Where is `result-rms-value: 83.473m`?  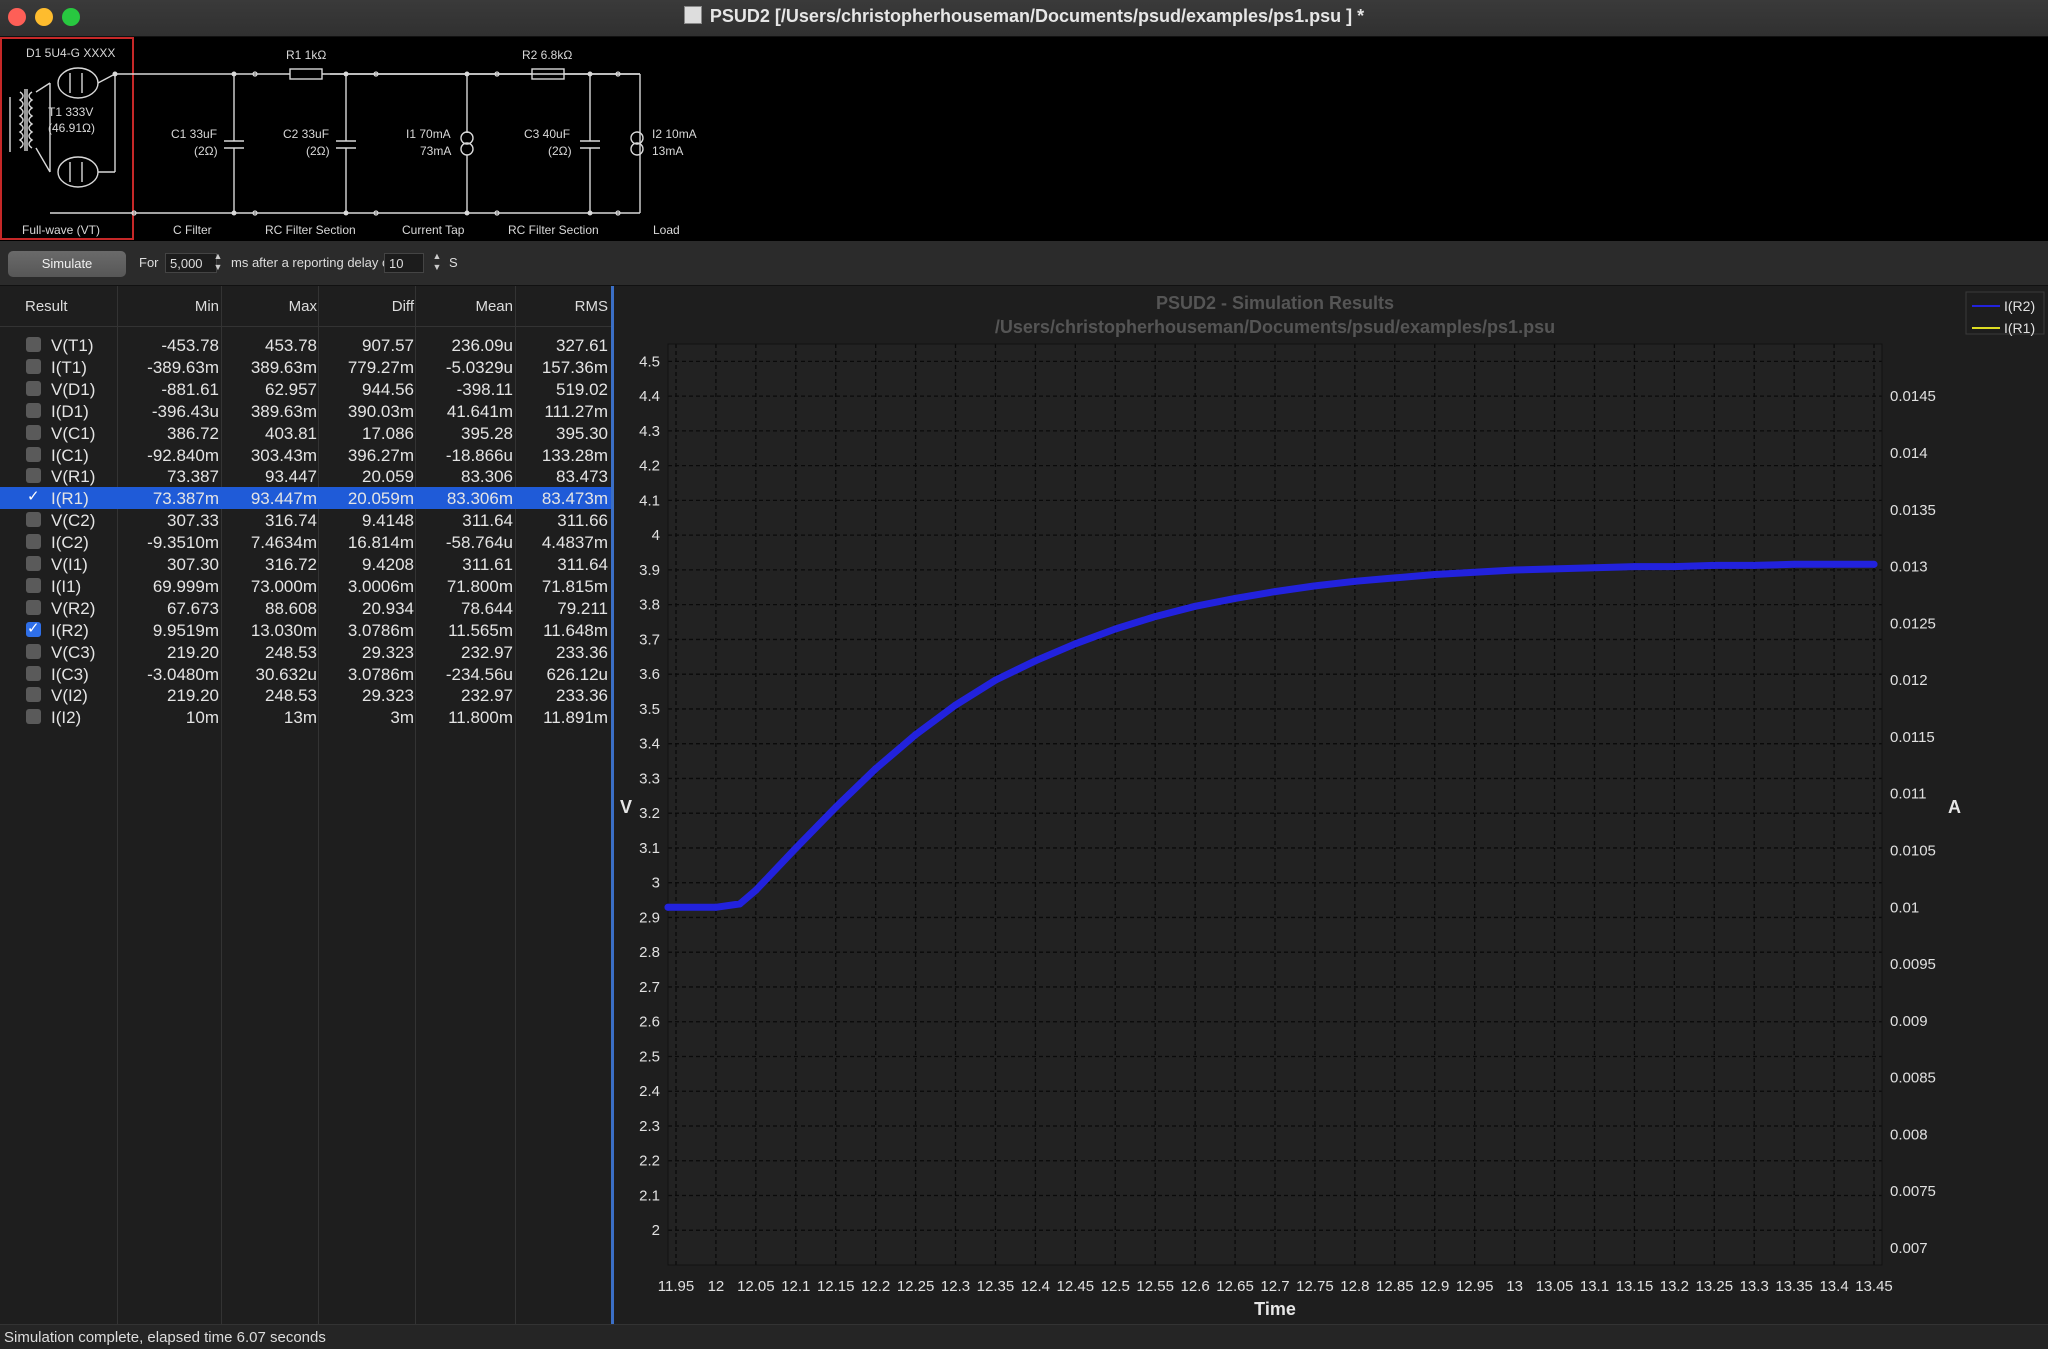 result-rms-value: 83.473m is located at coordinates (574, 499).